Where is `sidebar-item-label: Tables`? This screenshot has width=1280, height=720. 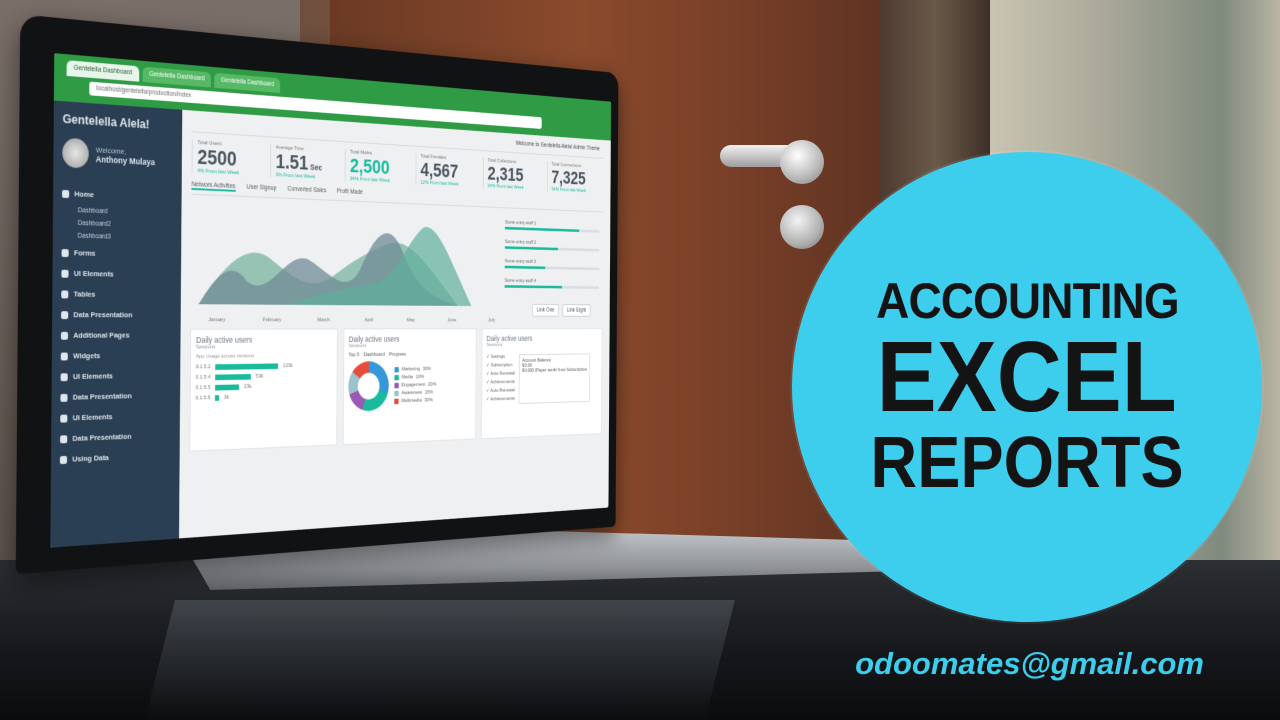
sidebar-item-label: Tables is located at coordinates (84, 294).